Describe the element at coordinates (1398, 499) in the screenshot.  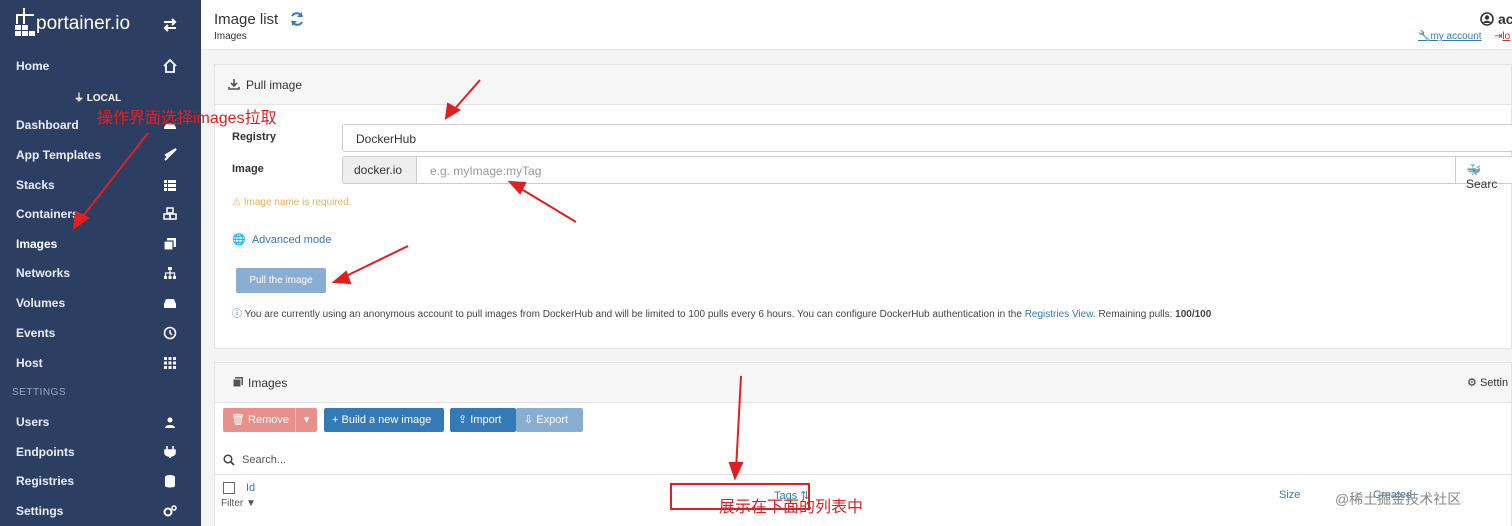
I see `watermark: @稀土掘金技术社区` at that location.